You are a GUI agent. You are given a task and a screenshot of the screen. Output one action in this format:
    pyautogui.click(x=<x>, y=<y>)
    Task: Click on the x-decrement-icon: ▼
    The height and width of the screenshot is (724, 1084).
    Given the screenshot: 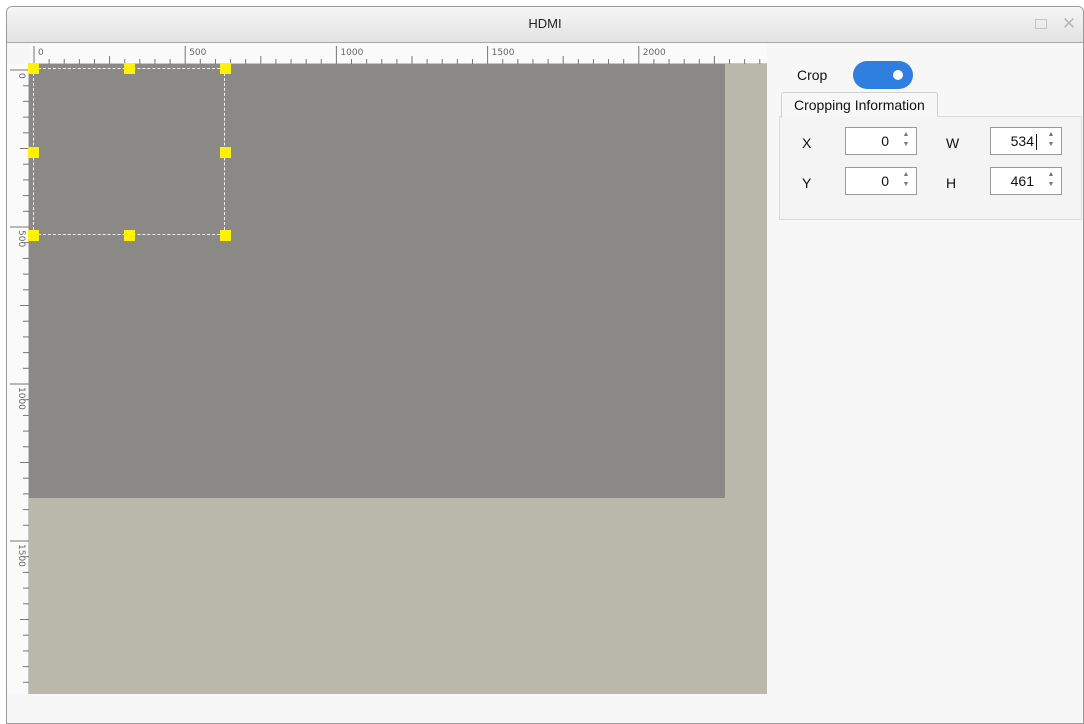 What is the action you would take?
    pyautogui.click(x=906, y=146)
    